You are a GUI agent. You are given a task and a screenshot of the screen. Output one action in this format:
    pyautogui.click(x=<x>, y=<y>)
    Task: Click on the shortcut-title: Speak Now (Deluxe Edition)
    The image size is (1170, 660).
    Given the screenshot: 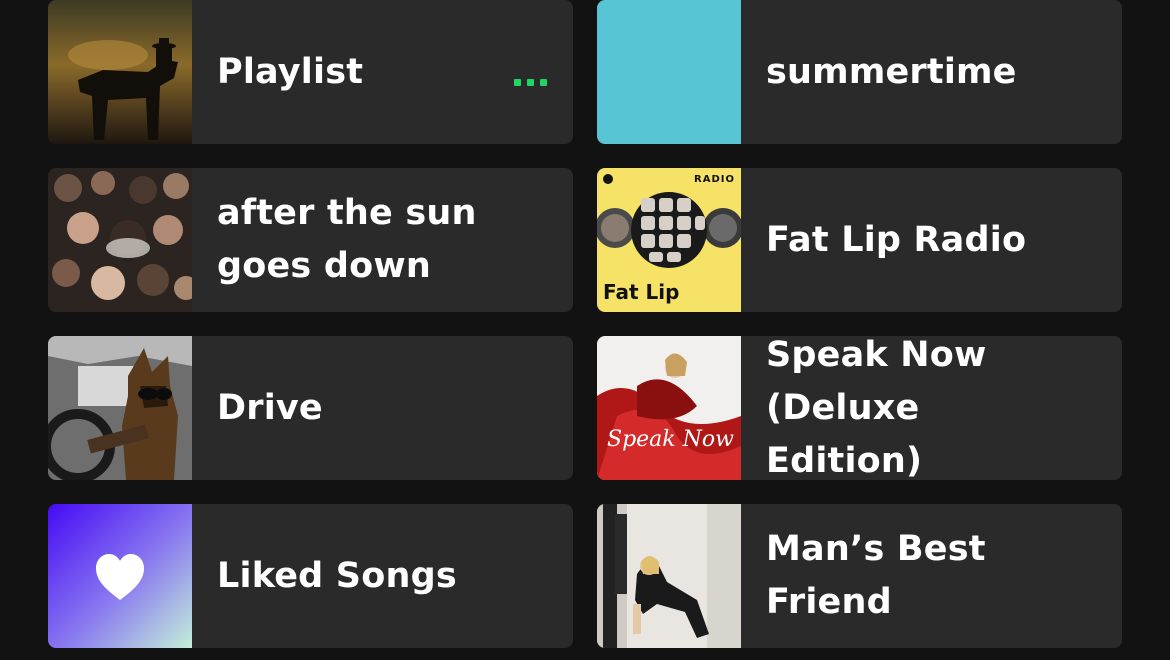 What is the action you would take?
    pyautogui.click(x=876, y=408)
    